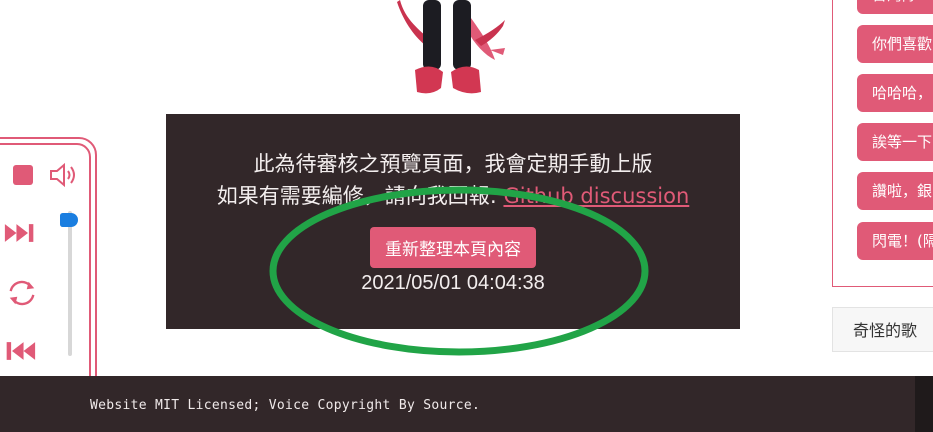  I want to click on sidebar-section-header: 奇怪的歌, so click(882, 329).